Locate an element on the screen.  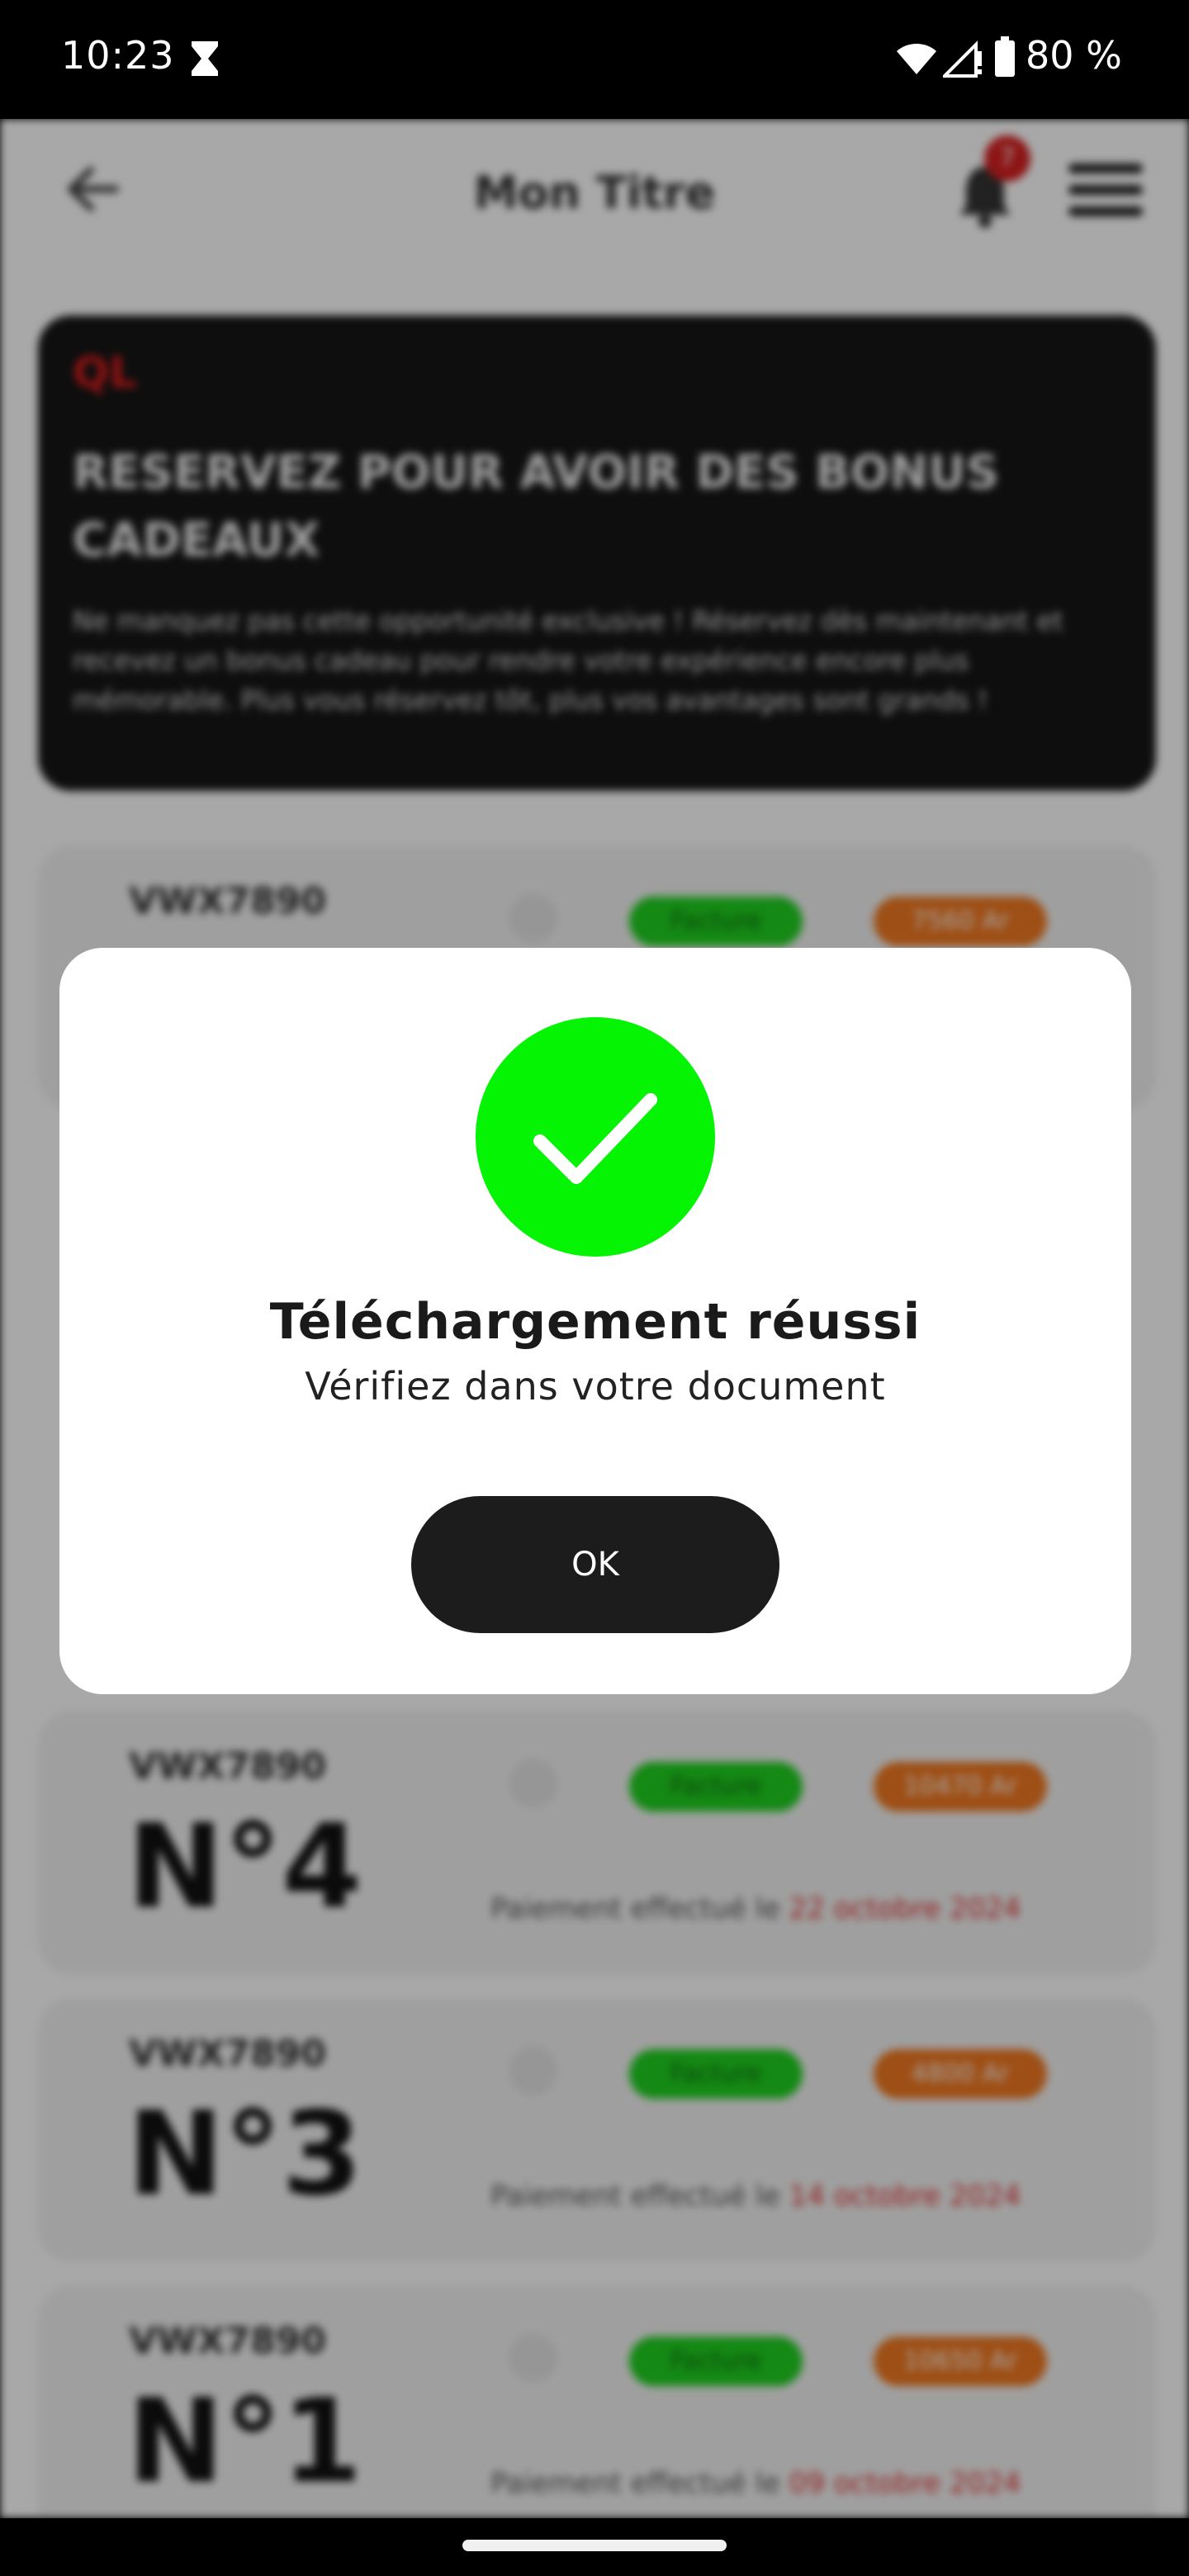
dialog-subtitle: Vérifiez dans votre document is located at coordinates (595, 1386).